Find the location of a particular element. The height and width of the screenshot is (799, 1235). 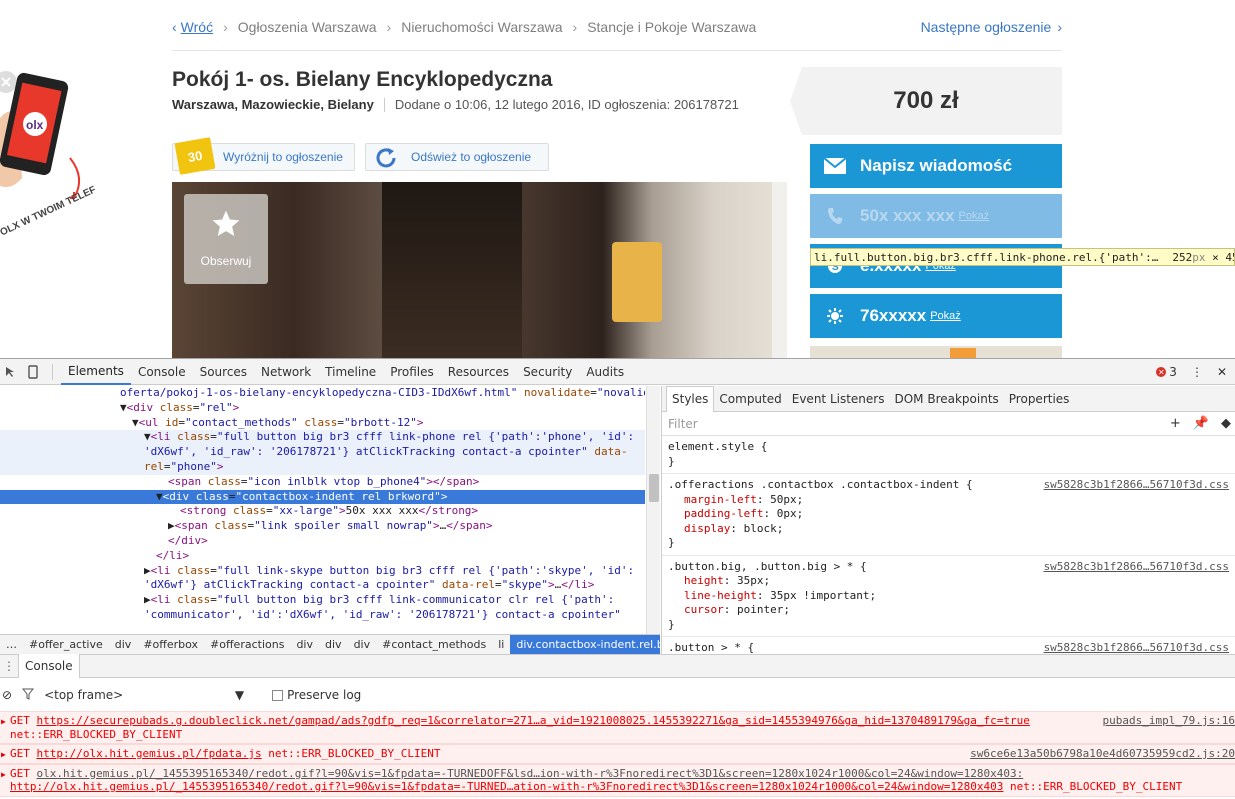

send-message-button: Napisz wiadomość is located at coordinates (936, 166).